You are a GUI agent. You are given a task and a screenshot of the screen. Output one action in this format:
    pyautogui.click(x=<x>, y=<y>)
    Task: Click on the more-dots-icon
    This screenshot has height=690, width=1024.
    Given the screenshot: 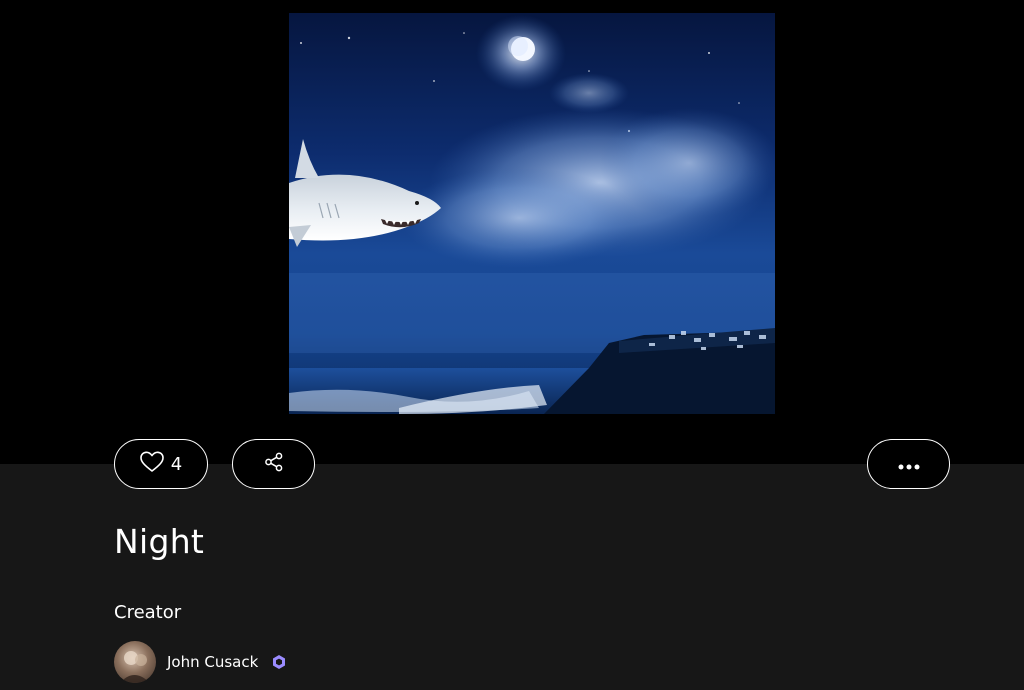 What is the action you would take?
    pyautogui.click(x=909, y=464)
    